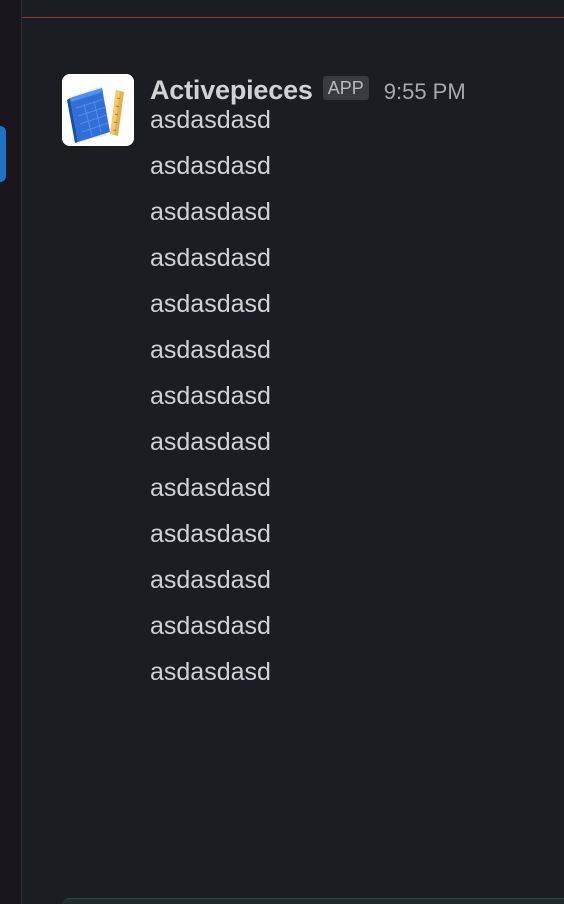 The height and width of the screenshot is (904, 564). Describe the element at coordinates (3, 154) in the screenshot. I see `active-channel-indicator` at that location.